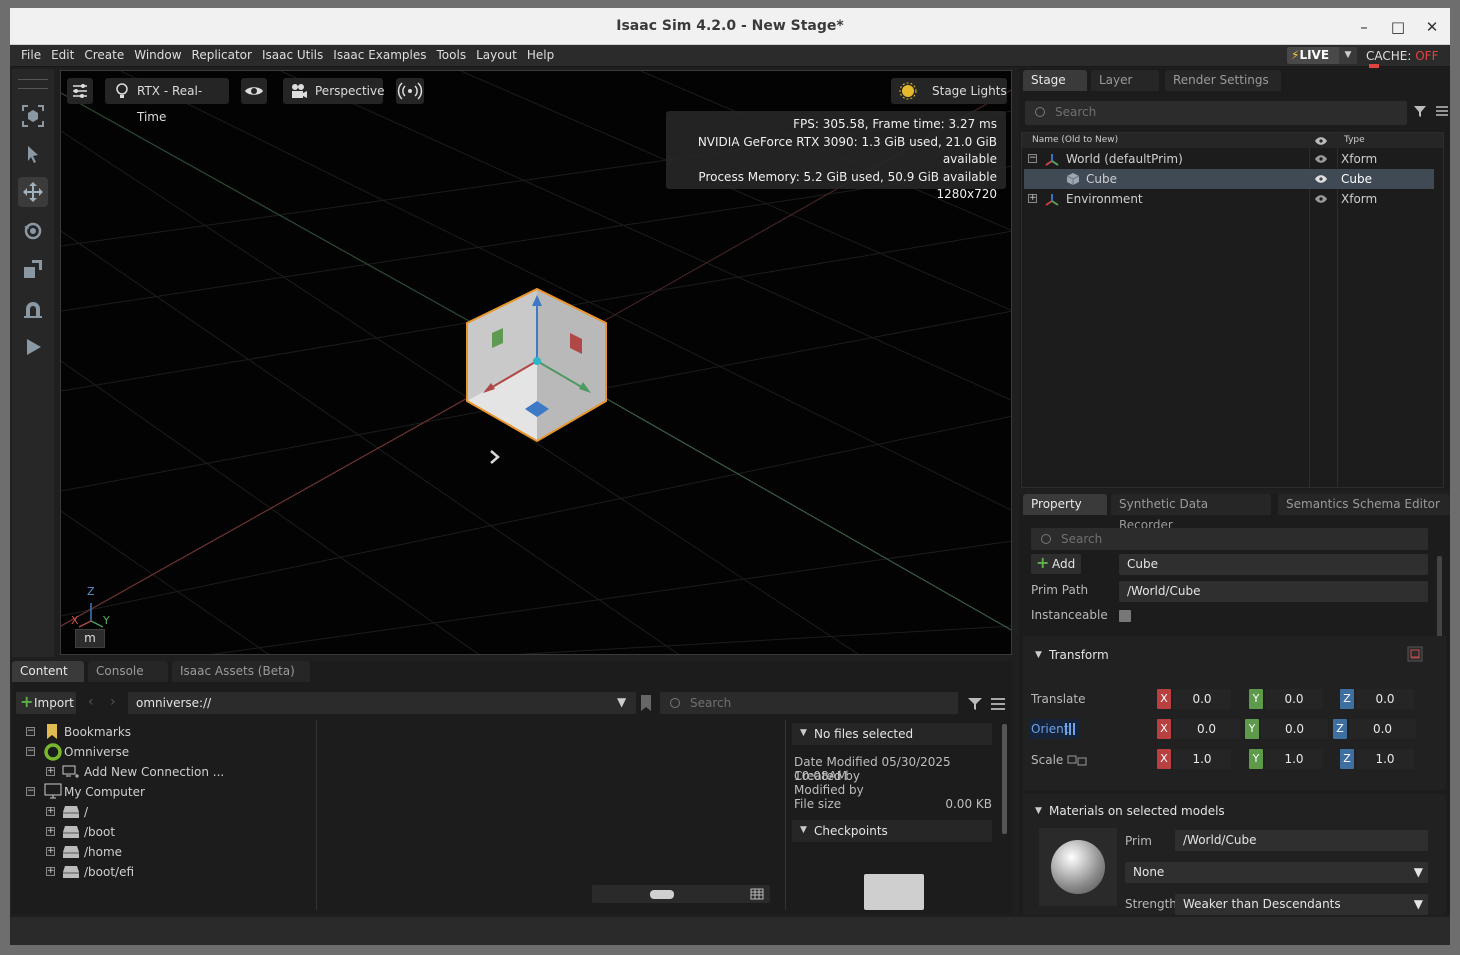 Image resolution: width=1460 pixels, height=955 pixels. What do you see at coordinates (1385, 759) in the screenshot?
I see `scale-z-field: 1.0` at bounding box center [1385, 759].